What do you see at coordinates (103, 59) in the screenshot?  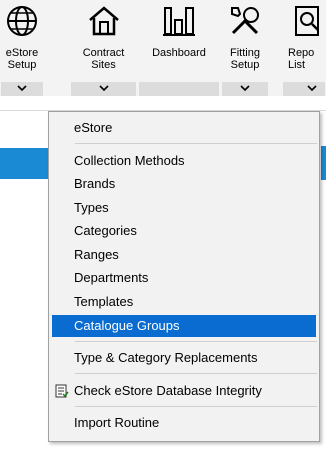 I see `contract-sites-label: Contract Sites` at bounding box center [103, 59].